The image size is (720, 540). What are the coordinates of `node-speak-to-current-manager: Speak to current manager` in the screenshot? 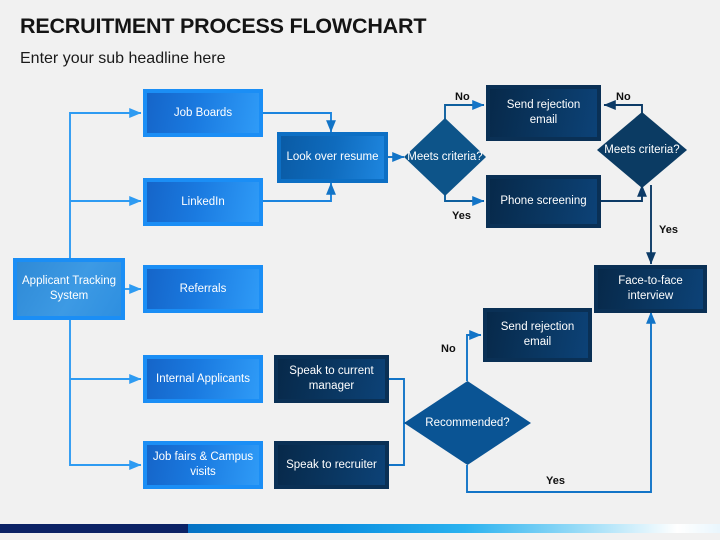 It's located at (331, 379).